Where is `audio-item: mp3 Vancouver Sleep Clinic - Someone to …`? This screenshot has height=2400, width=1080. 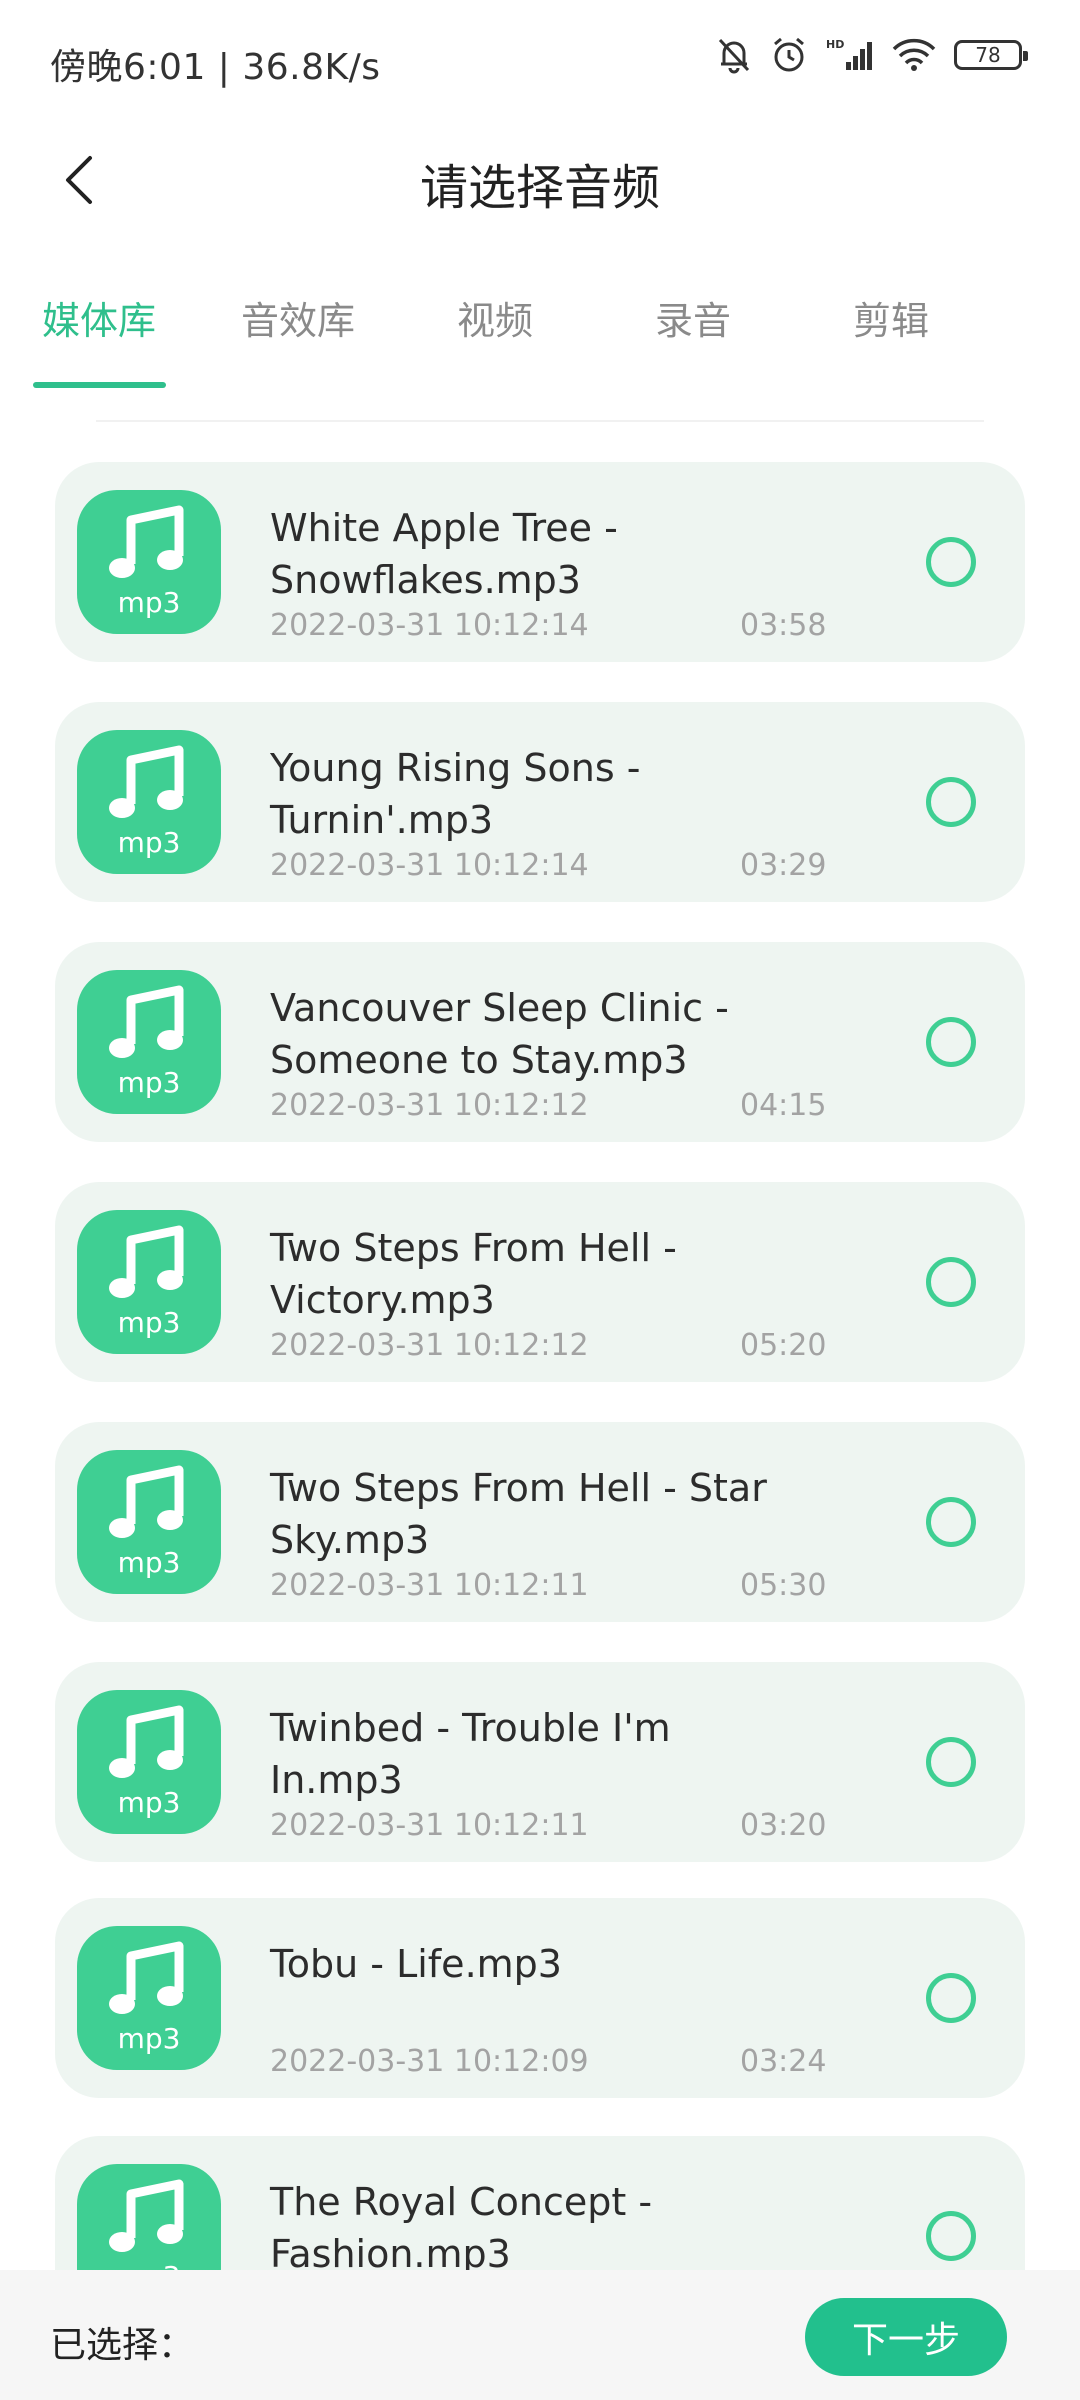 audio-item: mp3 Vancouver Sleep Clinic - Someone to … is located at coordinates (540, 1042).